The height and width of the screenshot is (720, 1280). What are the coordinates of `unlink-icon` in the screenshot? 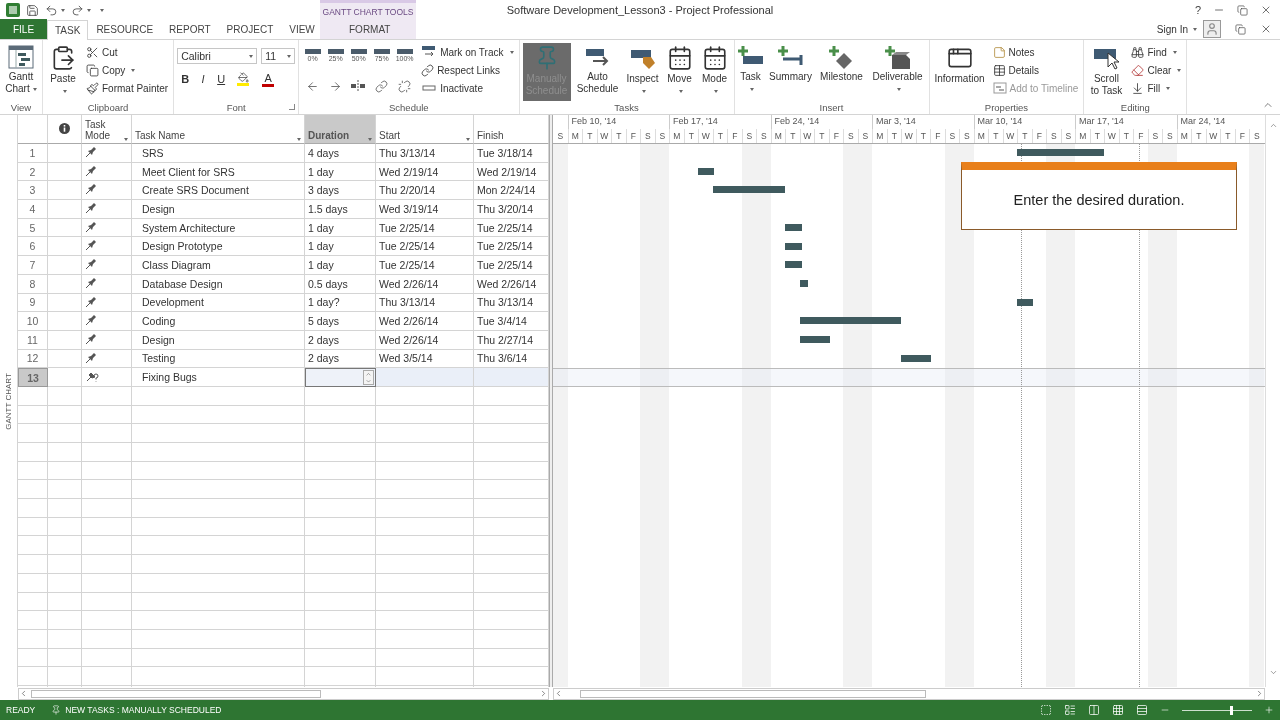 It's located at (404, 86).